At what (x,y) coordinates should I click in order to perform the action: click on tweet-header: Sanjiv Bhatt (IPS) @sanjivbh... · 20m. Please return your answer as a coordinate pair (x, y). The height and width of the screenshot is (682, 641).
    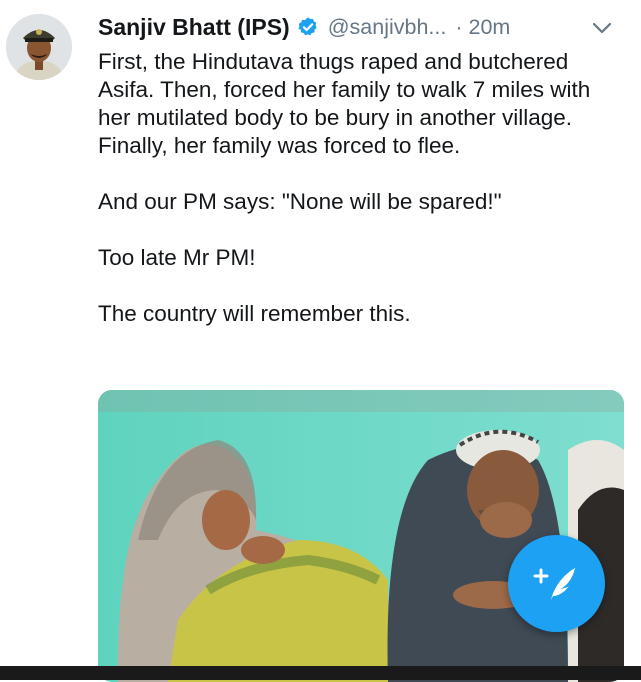
    Looking at the image, I should click on (364, 27).